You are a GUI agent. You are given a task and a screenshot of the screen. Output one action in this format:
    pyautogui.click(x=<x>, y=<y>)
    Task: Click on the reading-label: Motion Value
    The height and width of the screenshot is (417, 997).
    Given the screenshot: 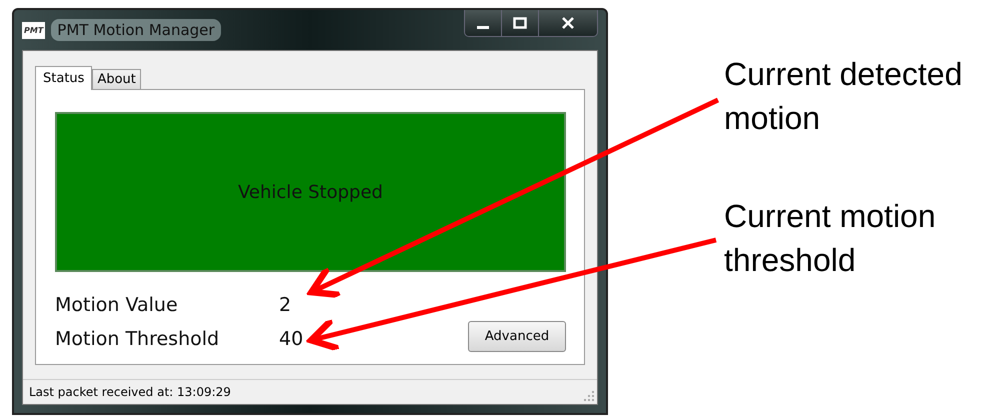 What is the action you would take?
    pyautogui.click(x=117, y=305)
    